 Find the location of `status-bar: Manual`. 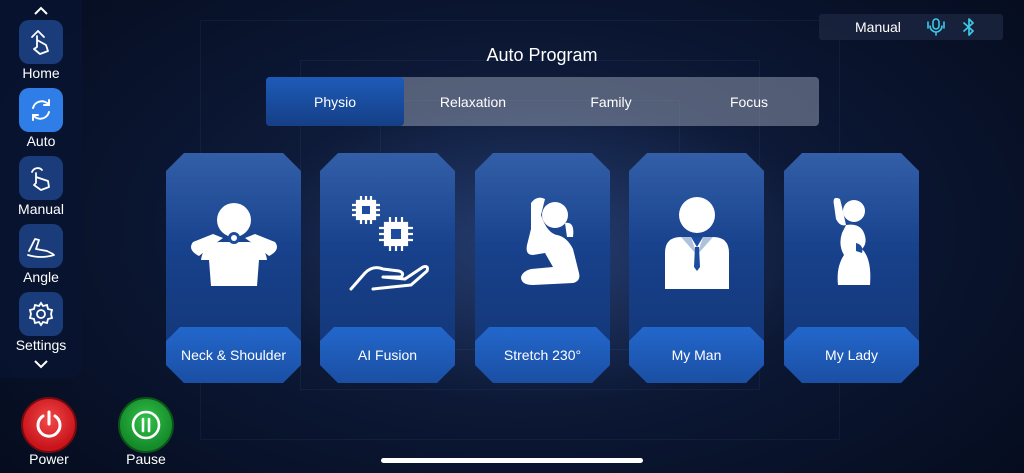

status-bar: Manual is located at coordinates (911, 27).